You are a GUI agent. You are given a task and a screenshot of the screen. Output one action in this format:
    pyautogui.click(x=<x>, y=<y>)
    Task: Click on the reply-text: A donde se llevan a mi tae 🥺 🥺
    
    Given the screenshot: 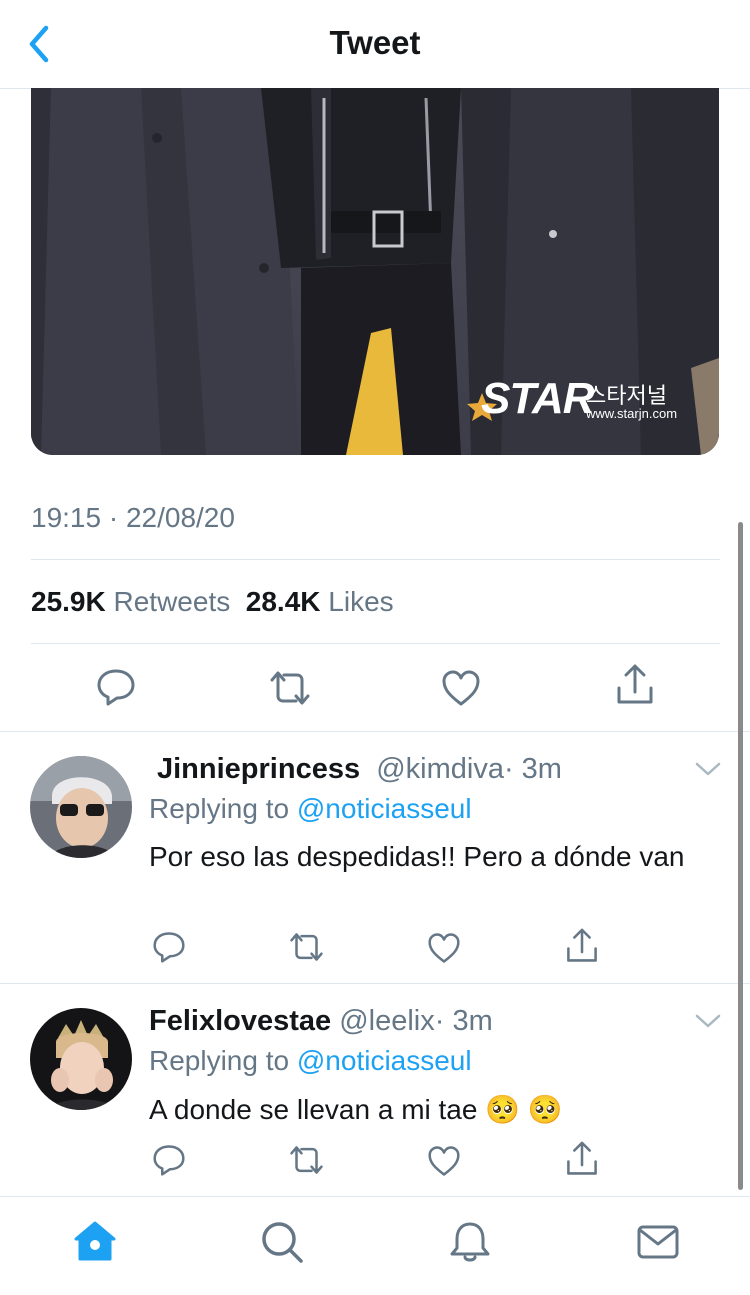 What is the action you would take?
    pyautogui.click(x=356, y=1109)
    